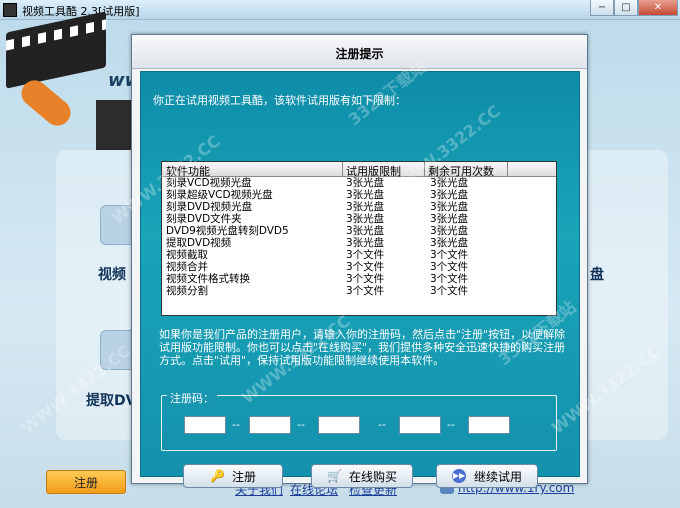 This screenshot has height=508, width=680. I want to click on feature-cell: 视频文件格式转换, so click(208, 279).